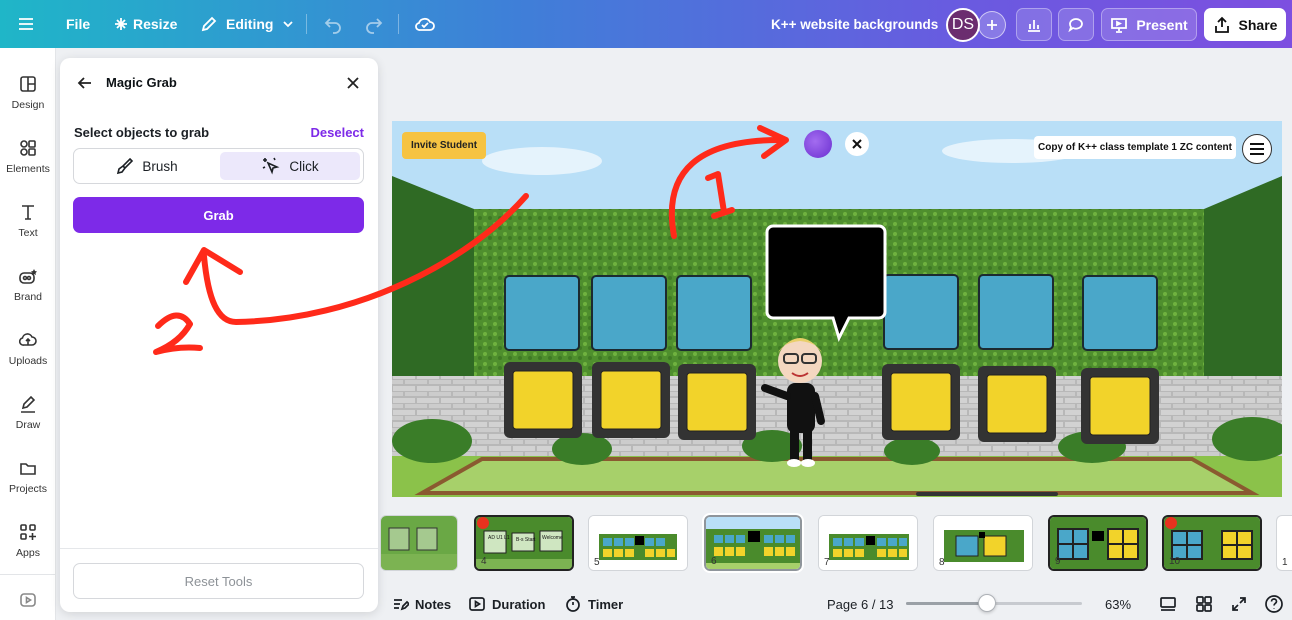  Describe the element at coordinates (178, 333) in the screenshot. I see `annotation-digit-two` at that location.